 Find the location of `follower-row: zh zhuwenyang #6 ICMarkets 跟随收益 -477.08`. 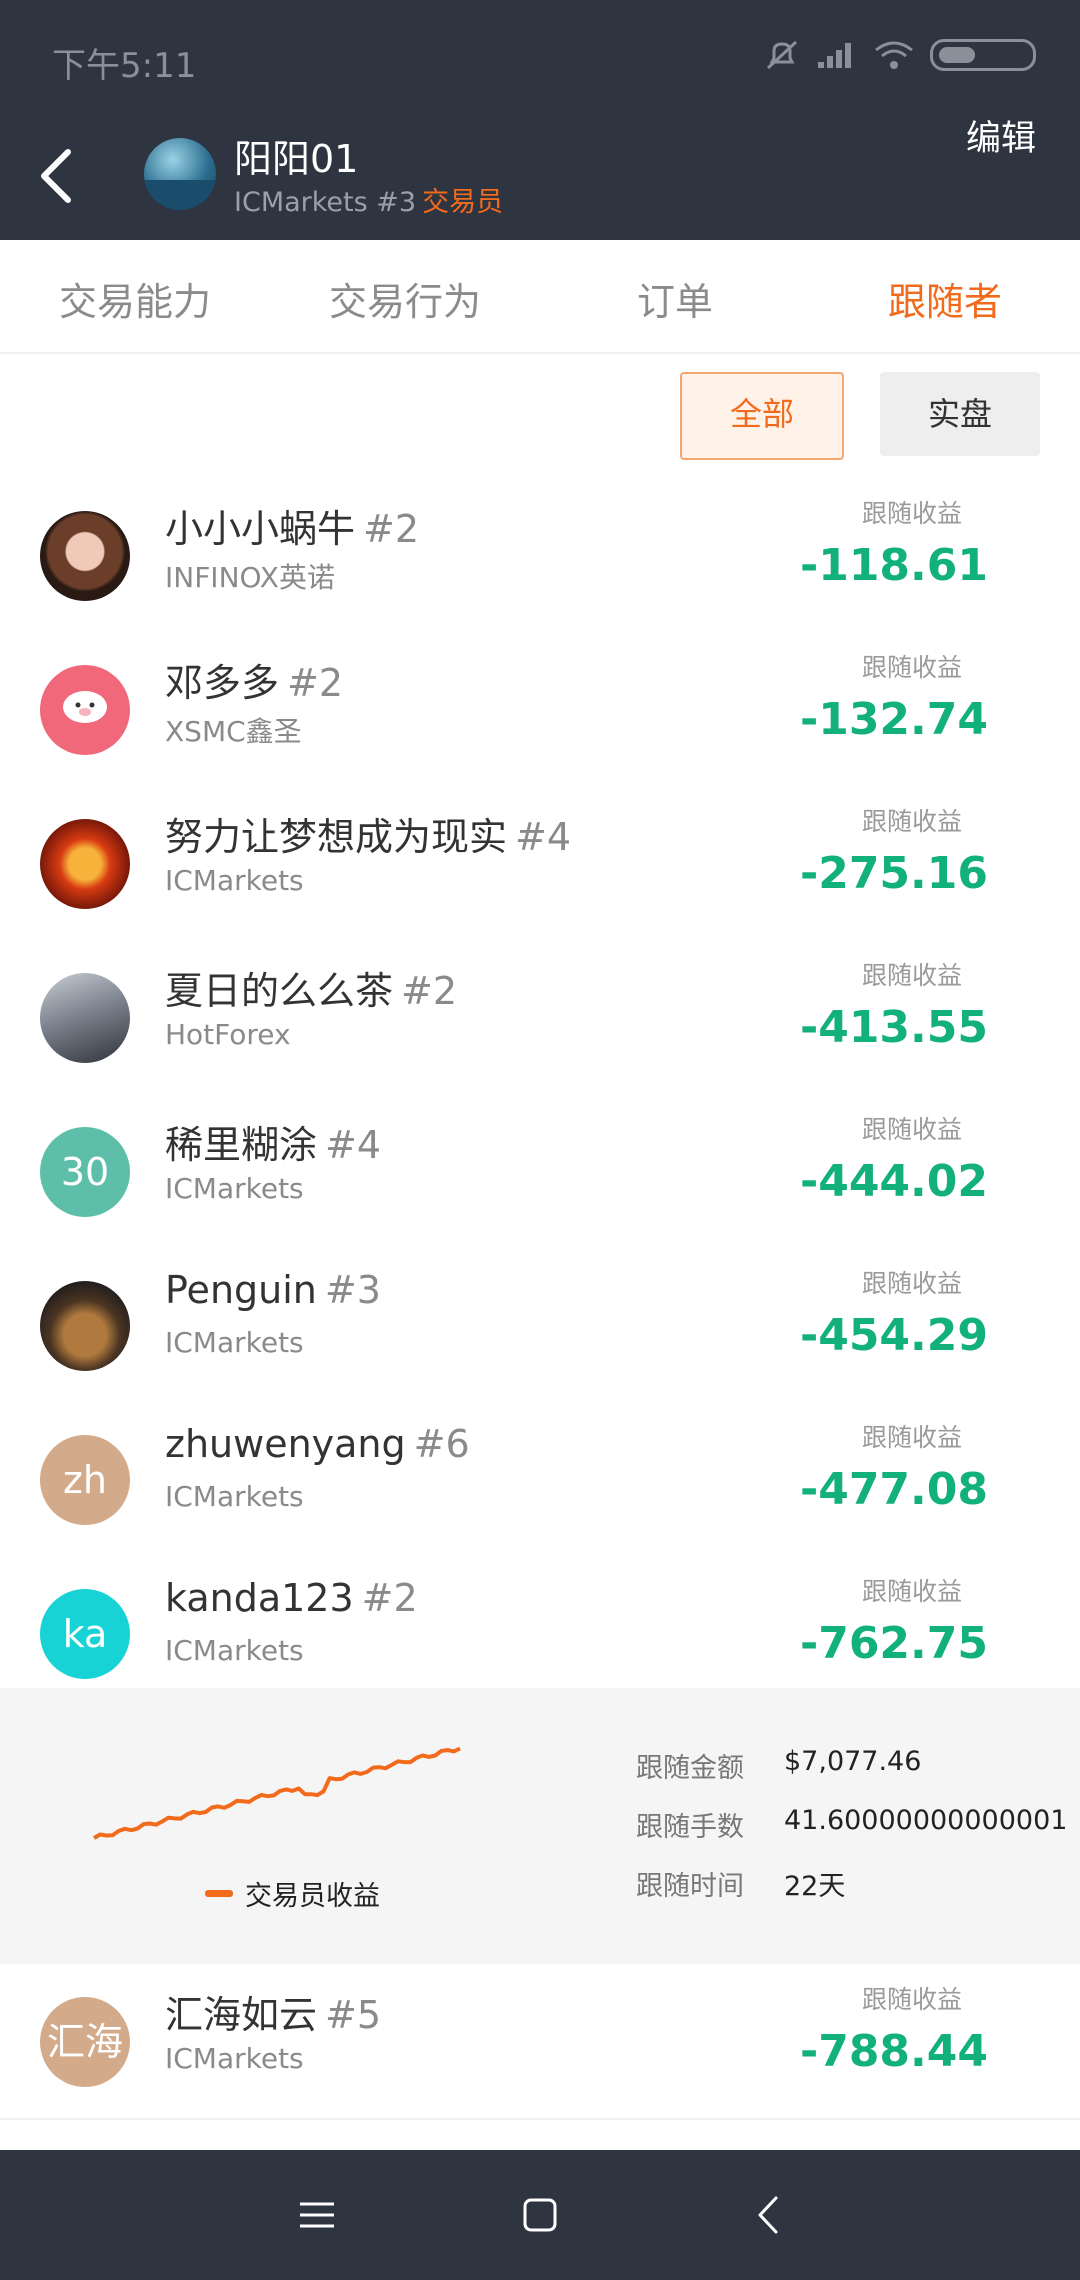

follower-row: zh zhuwenyang #6 ICMarkets 跟随收益 -477.08 is located at coordinates (540, 1480).